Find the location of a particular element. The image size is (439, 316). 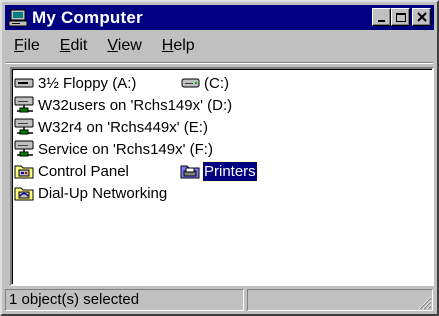

computer-icon is located at coordinates (18, 17).